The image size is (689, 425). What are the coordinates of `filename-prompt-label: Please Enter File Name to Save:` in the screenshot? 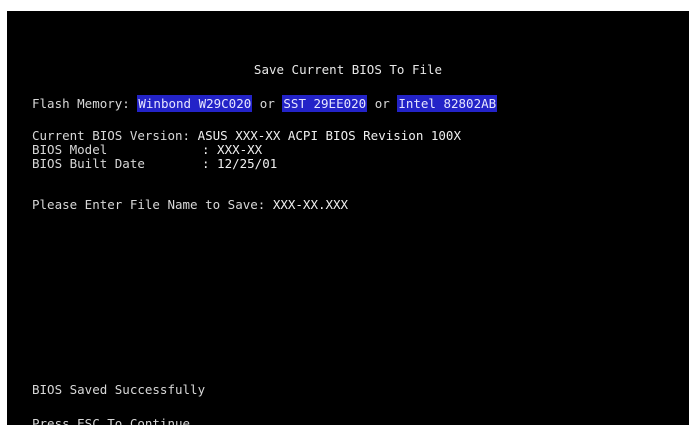 It's located at (149, 204).